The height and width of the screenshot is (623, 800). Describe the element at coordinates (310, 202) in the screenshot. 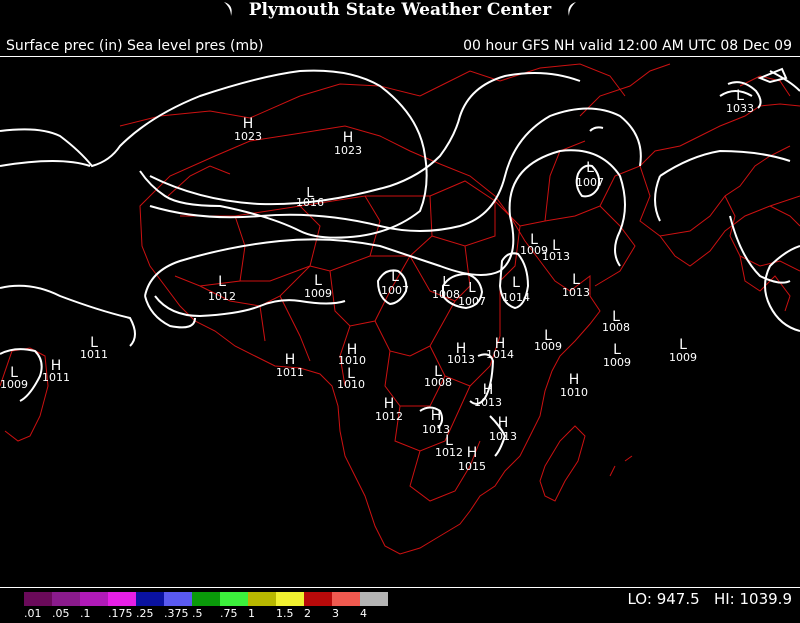

I see `center-value: 1016` at that location.